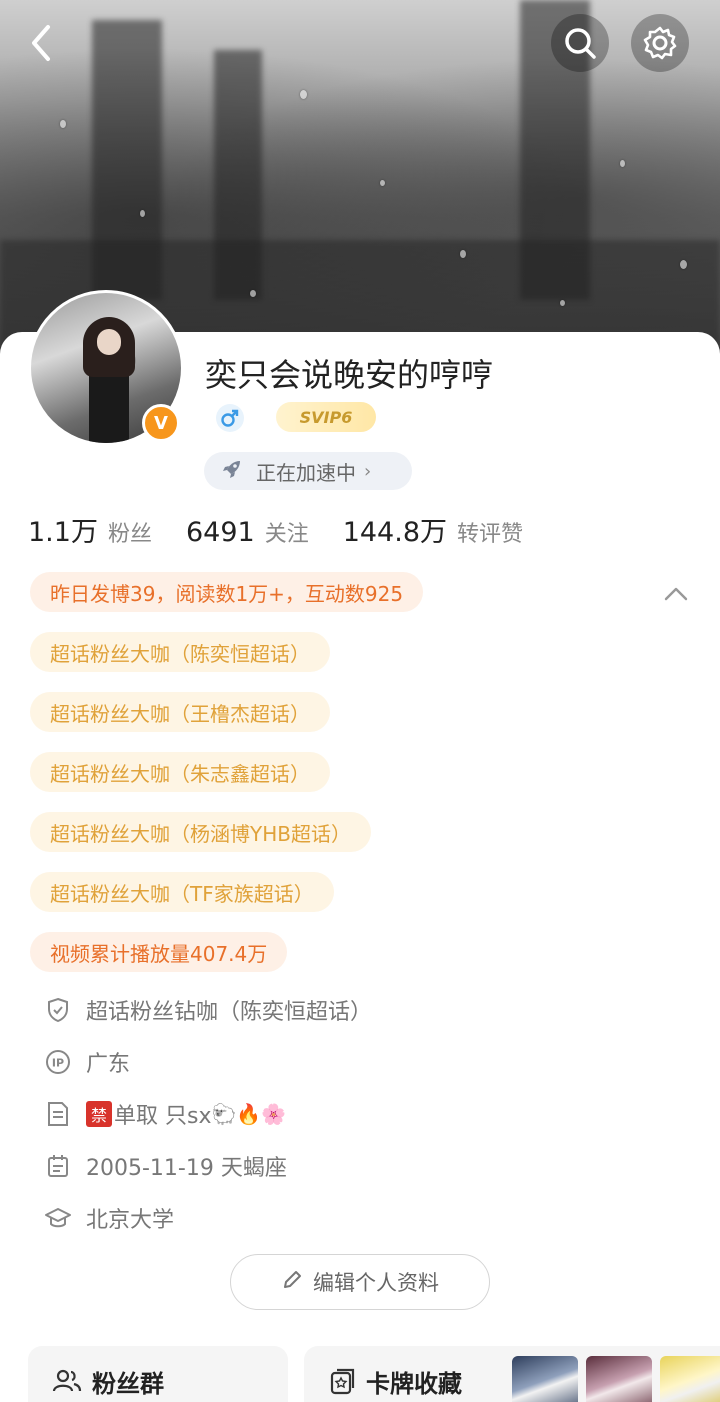 The width and height of the screenshot is (720, 1402). I want to click on fans-label: 粉丝, so click(130, 532).